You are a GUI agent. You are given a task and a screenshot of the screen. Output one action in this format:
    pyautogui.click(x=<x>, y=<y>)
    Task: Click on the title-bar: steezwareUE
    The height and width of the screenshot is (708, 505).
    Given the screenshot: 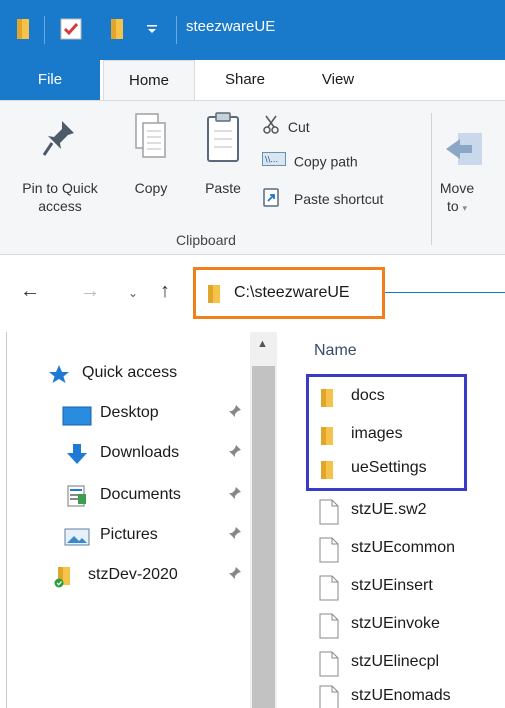 What is the action you would take?
    pyautogui.click(x=252, y=30)
    